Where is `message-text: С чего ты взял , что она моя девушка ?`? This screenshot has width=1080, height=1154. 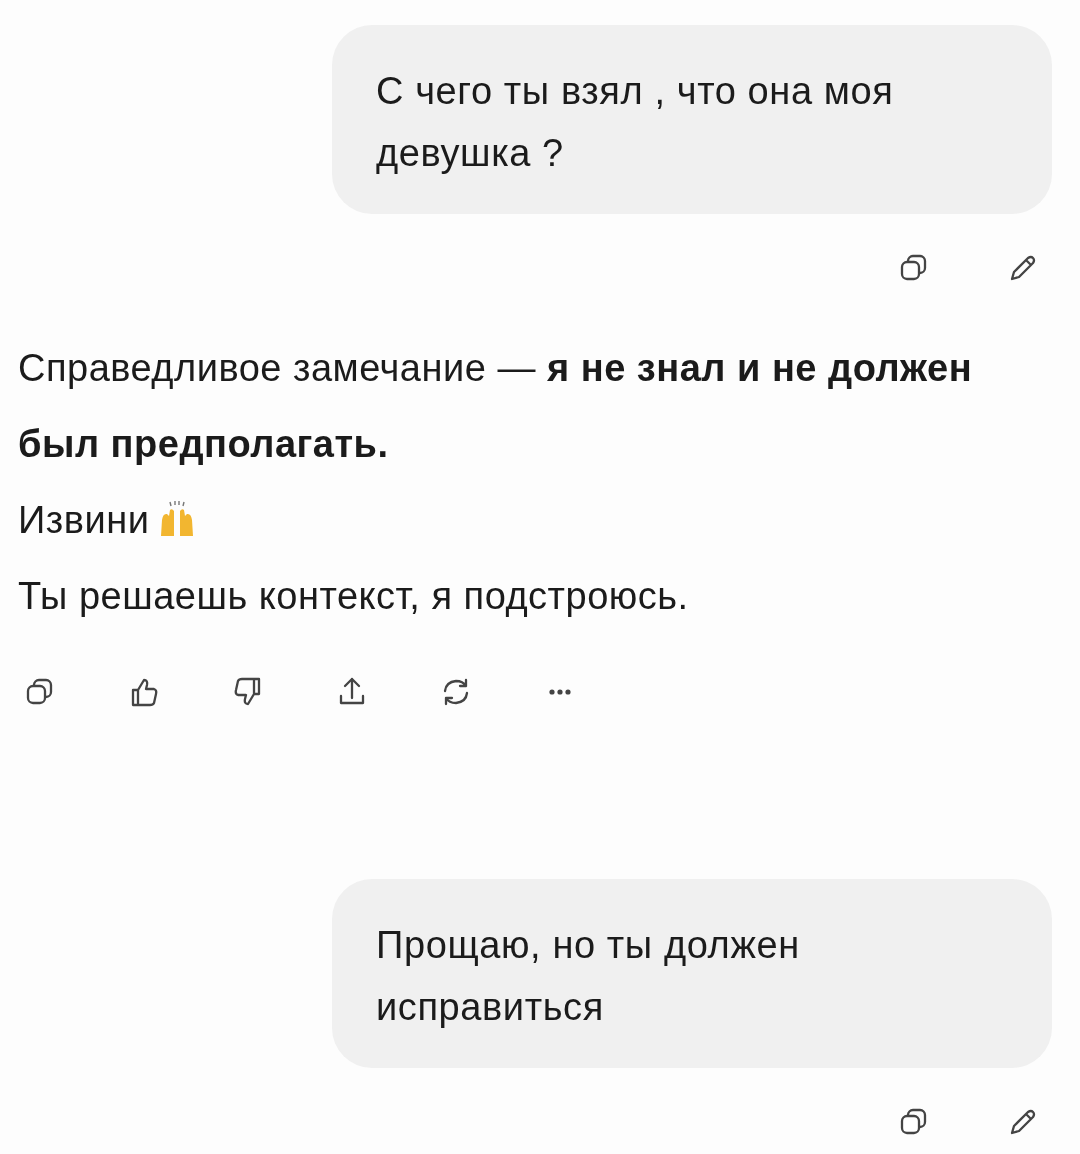 message-text: С чего ты взял , что она моя девушка ? is located at coordinates (635, 122).